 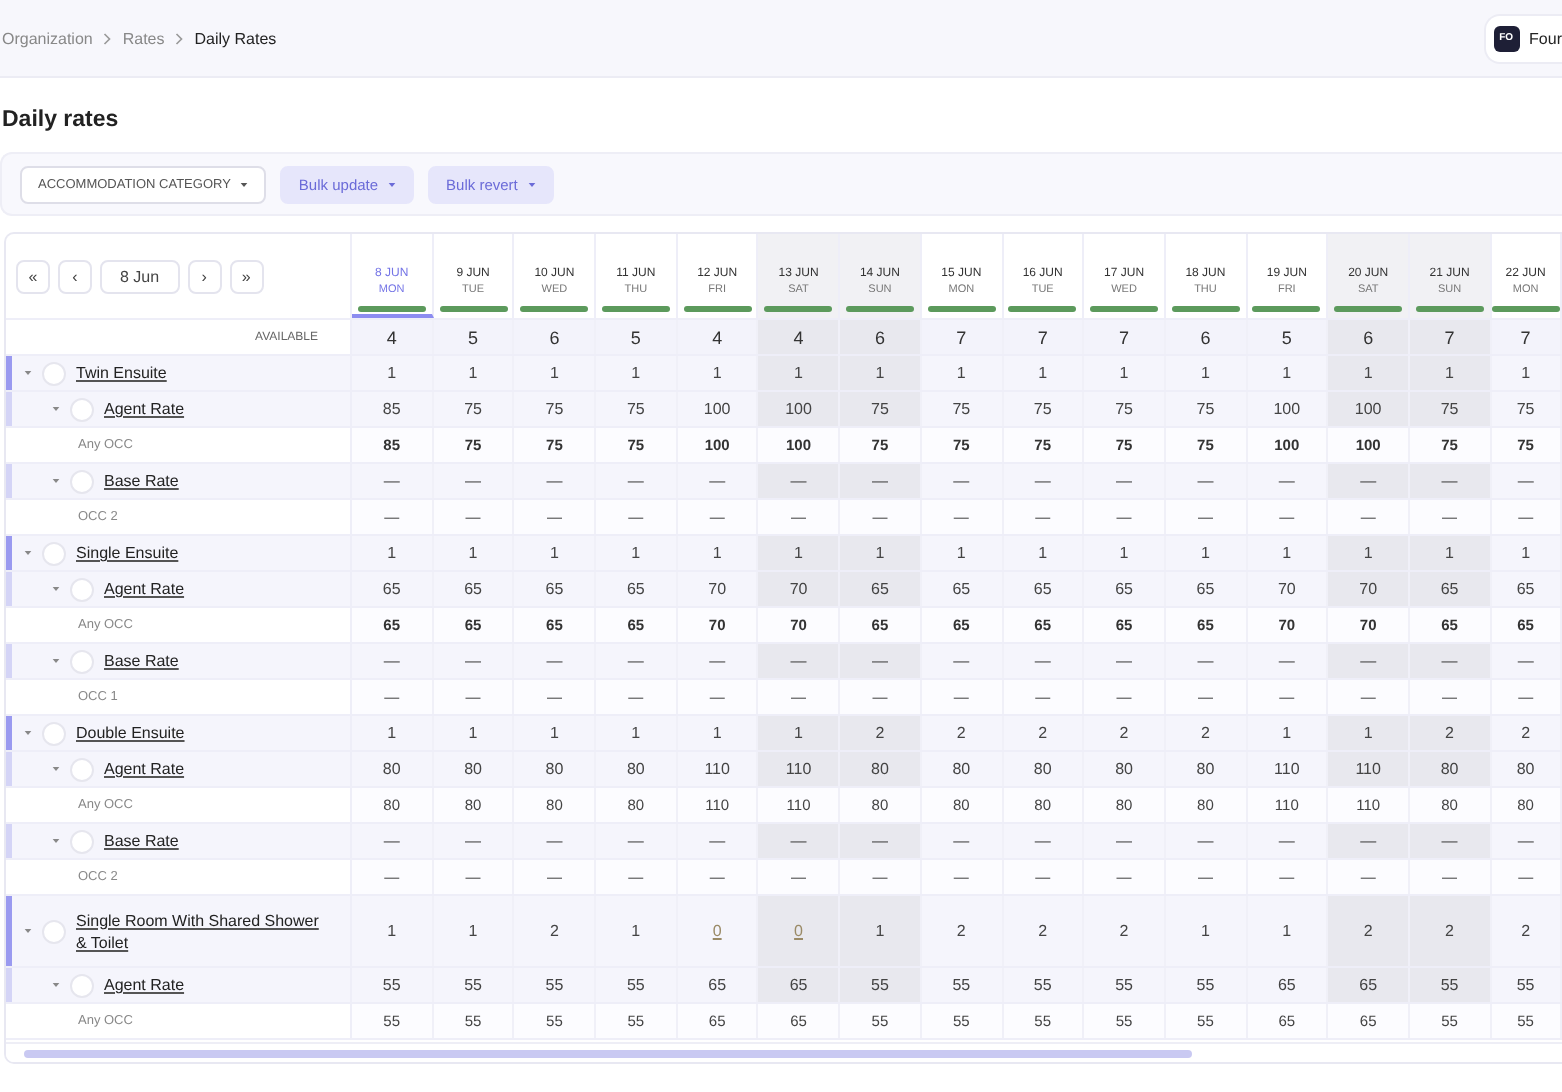 What do you see at coordinates (246, 276) in the screenshot?
I see `last-page-button: »` at bounding box center [246, 276].